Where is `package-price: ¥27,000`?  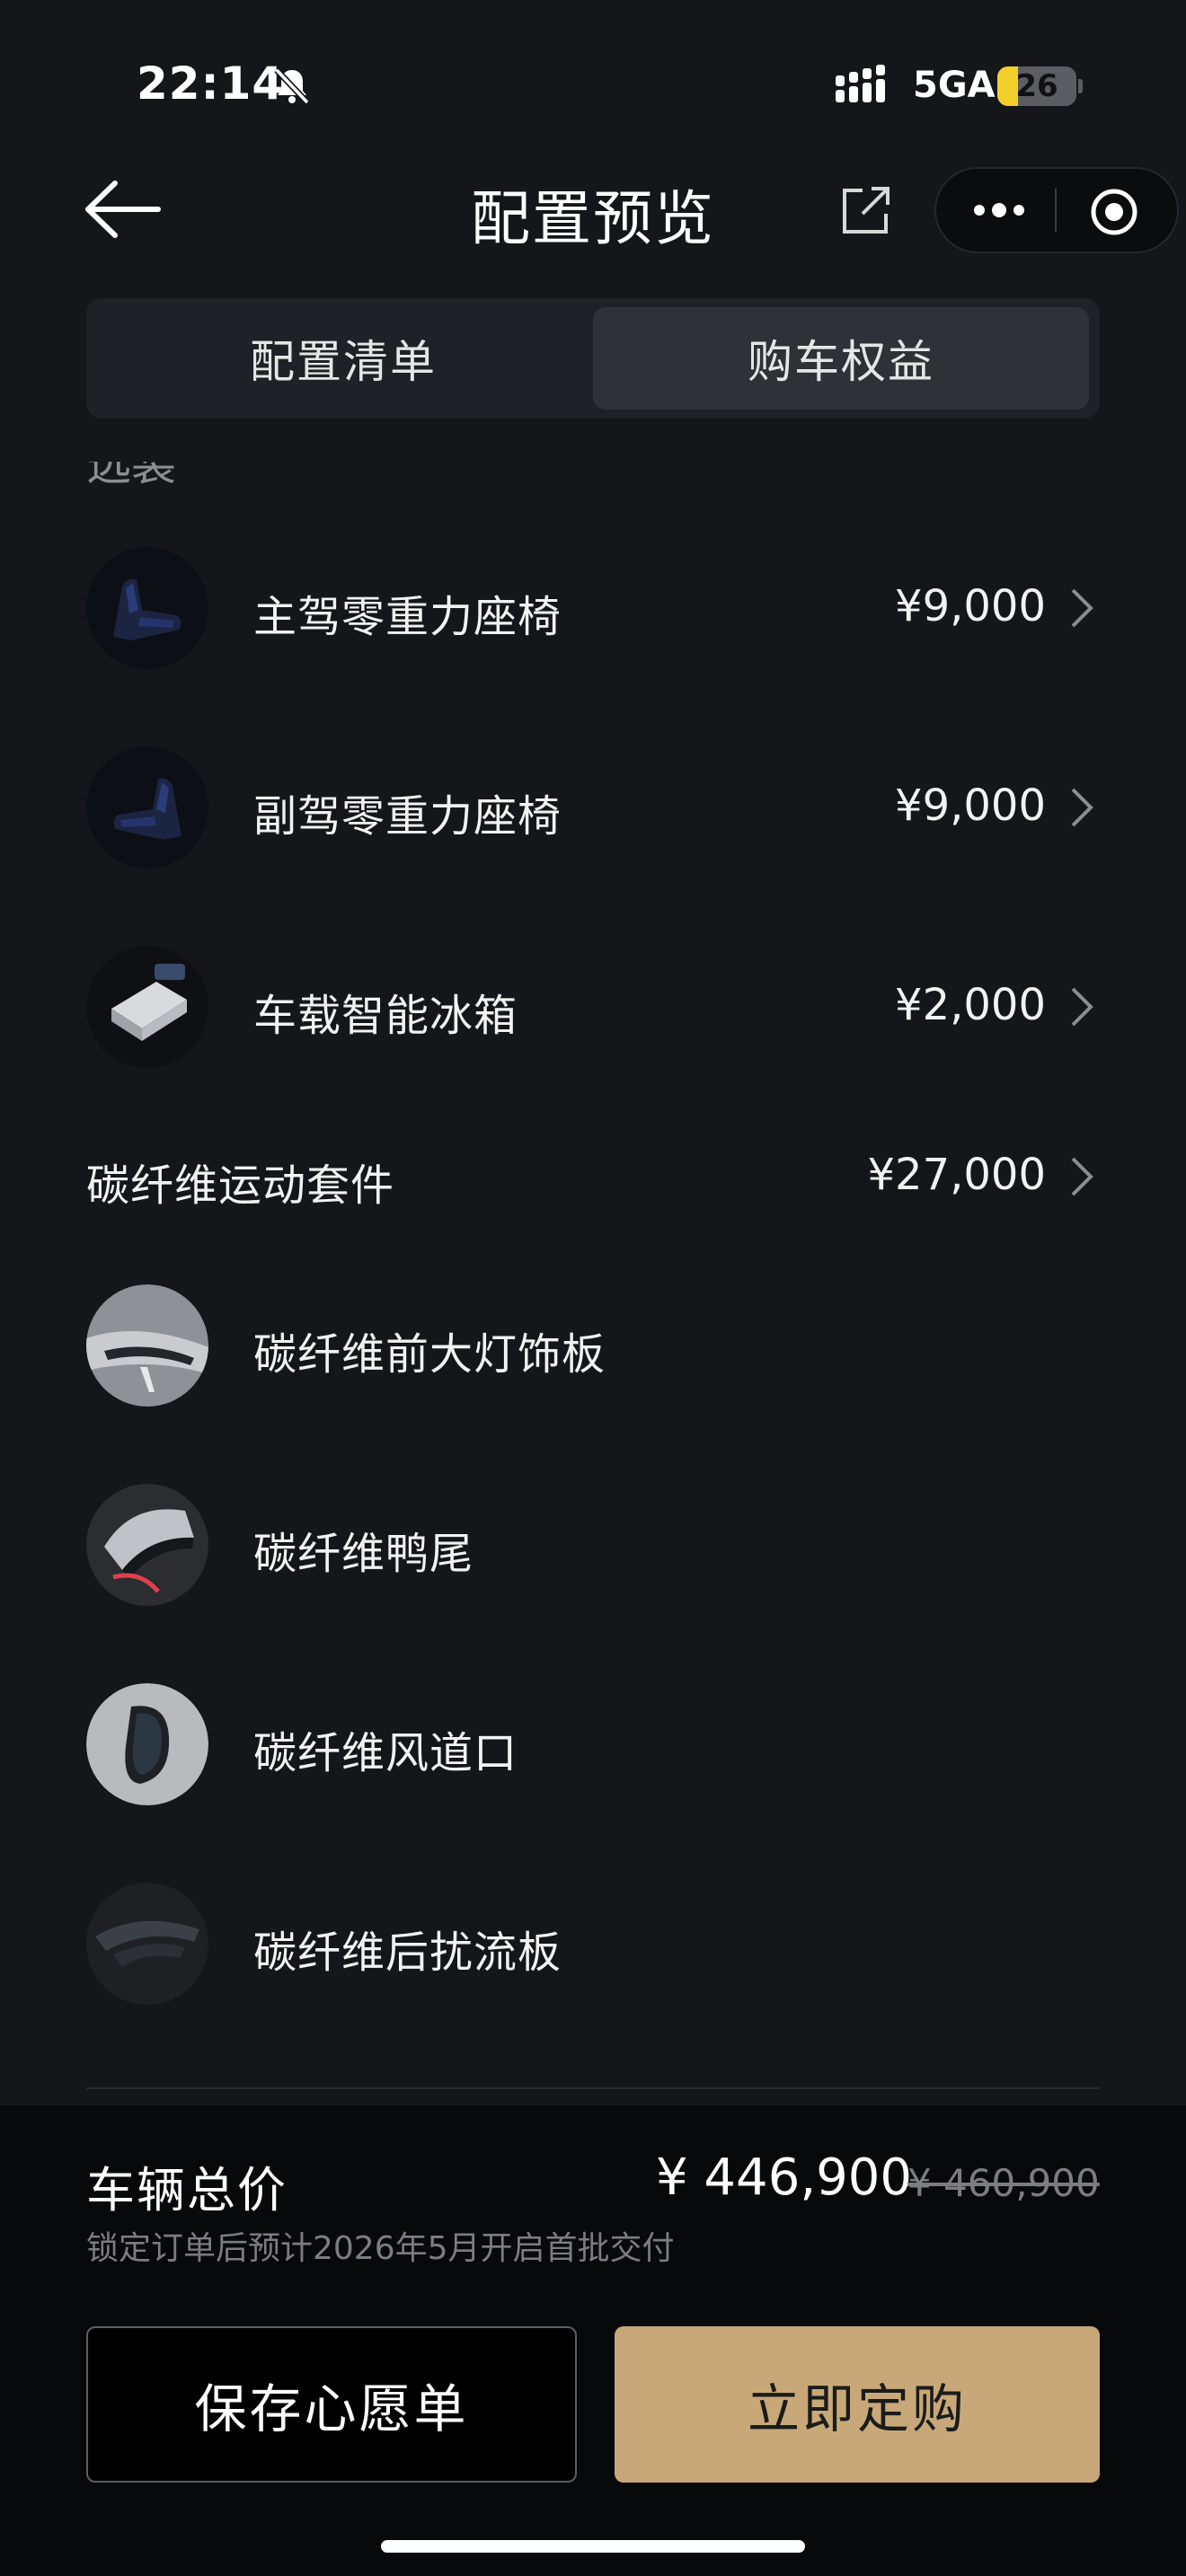
package-price: ¥27,000 is located at coordinates (957, 1175).